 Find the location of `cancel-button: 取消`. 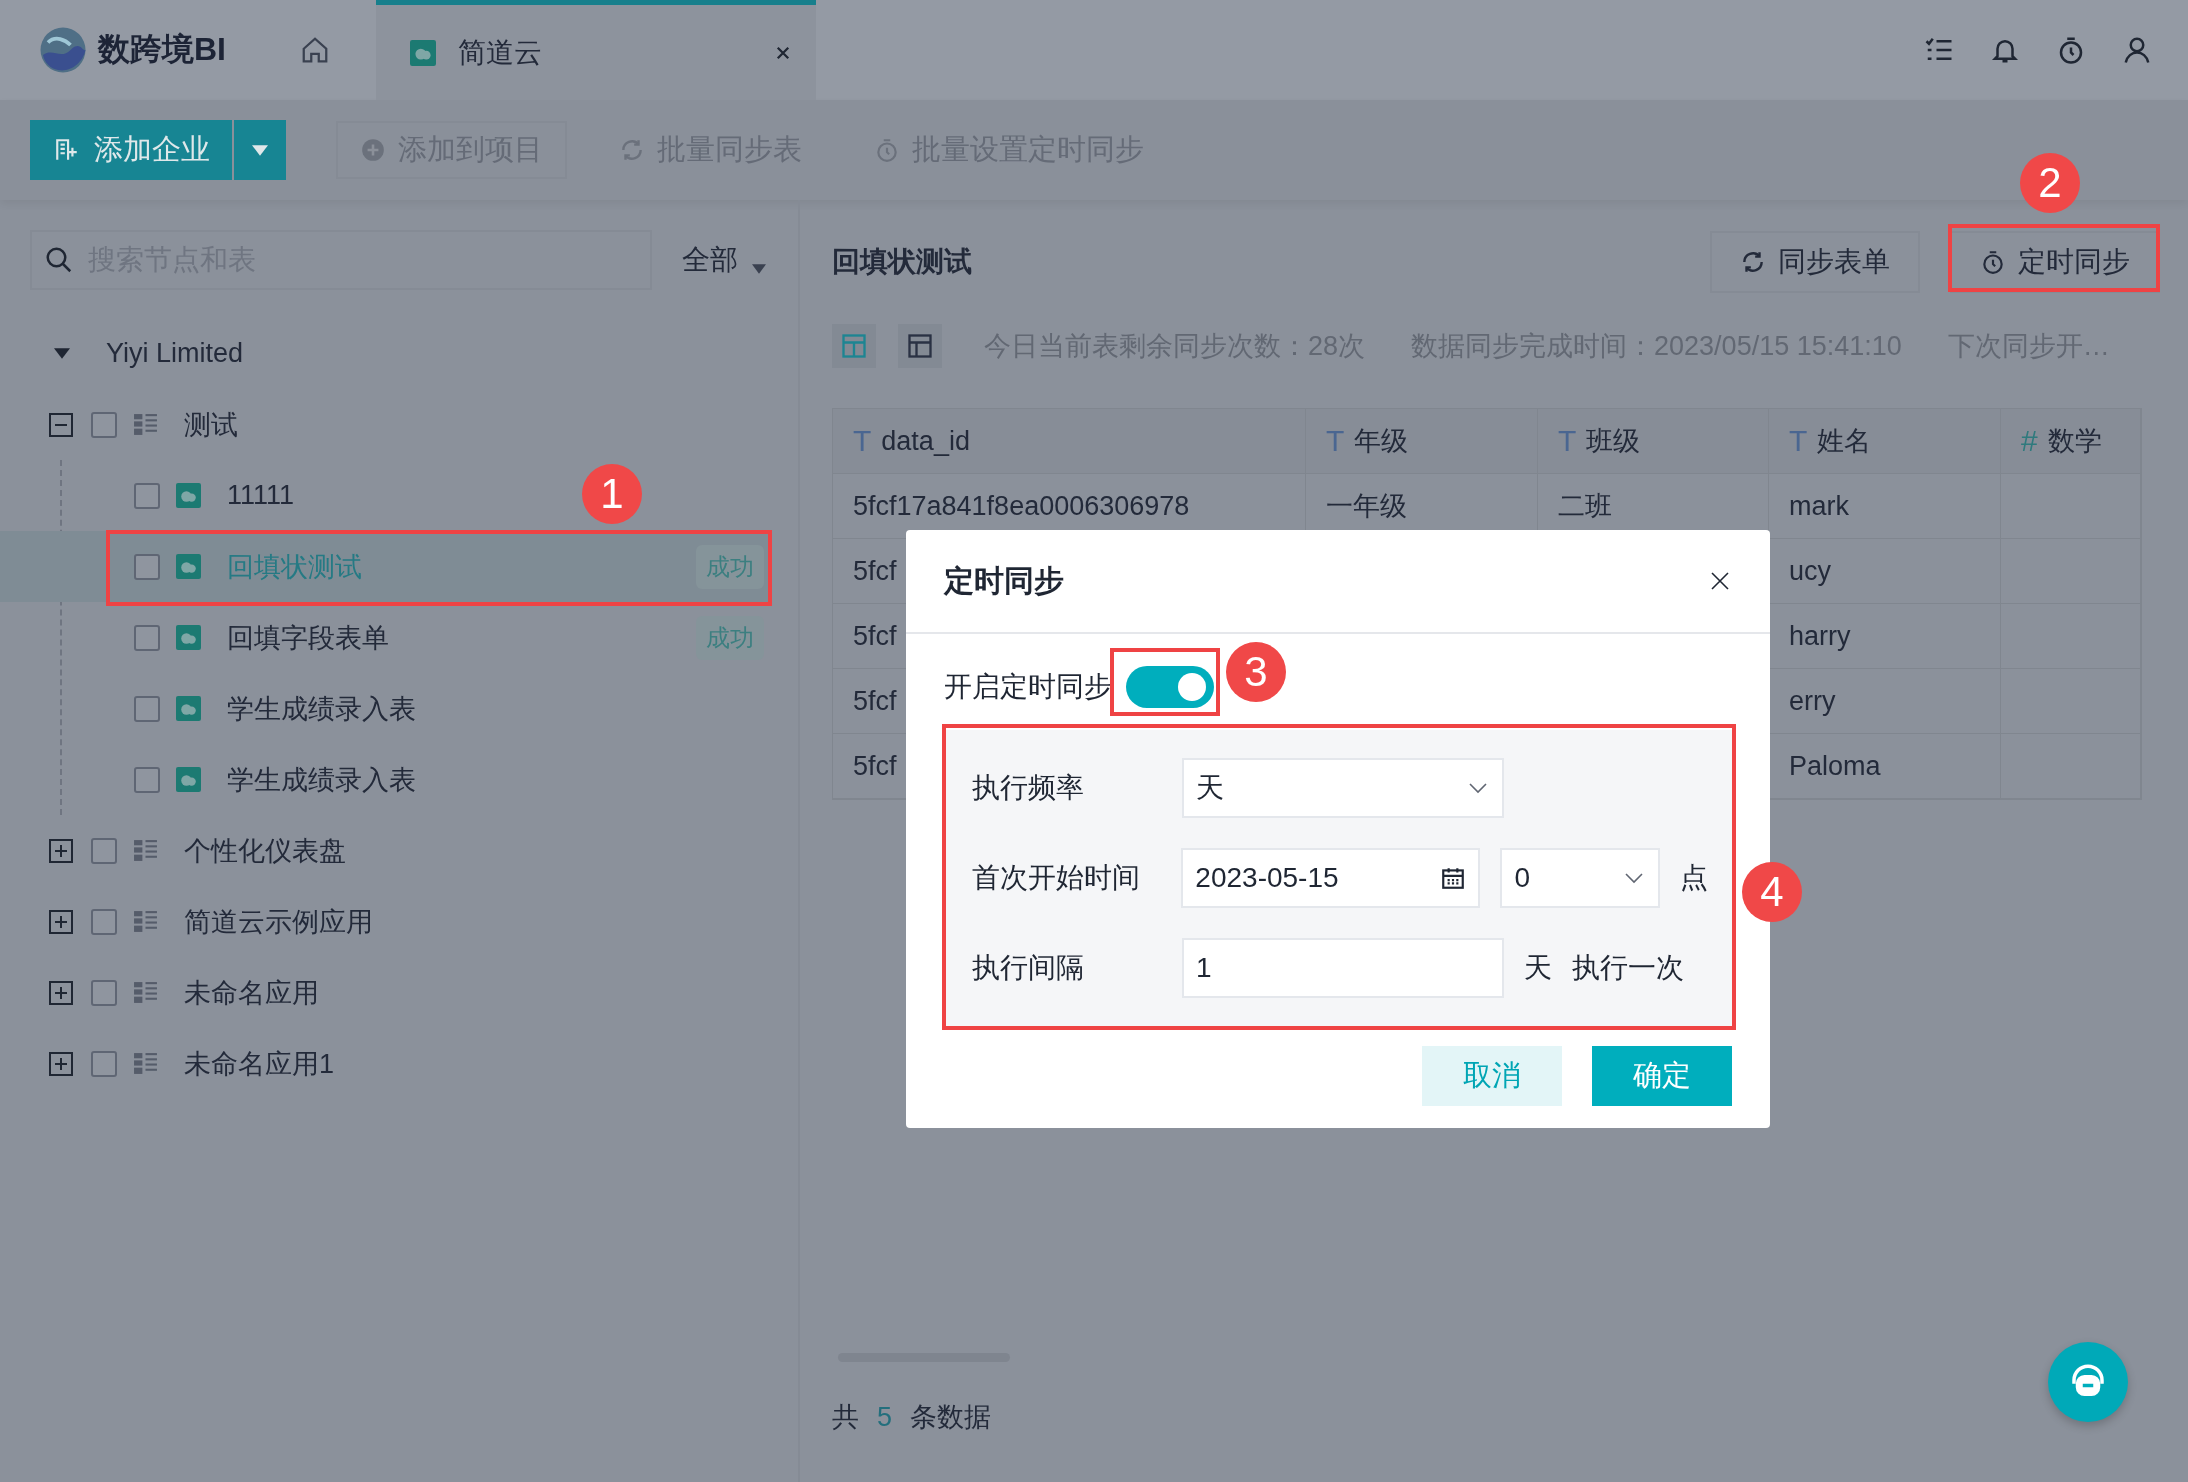

cancel-button: 取消 is located at coordinates (1492, 1076).